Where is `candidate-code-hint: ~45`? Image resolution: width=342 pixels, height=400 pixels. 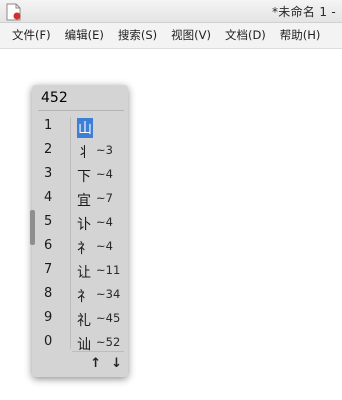 candidate-code-hint: ~45 is located at coordinates (108, 318).